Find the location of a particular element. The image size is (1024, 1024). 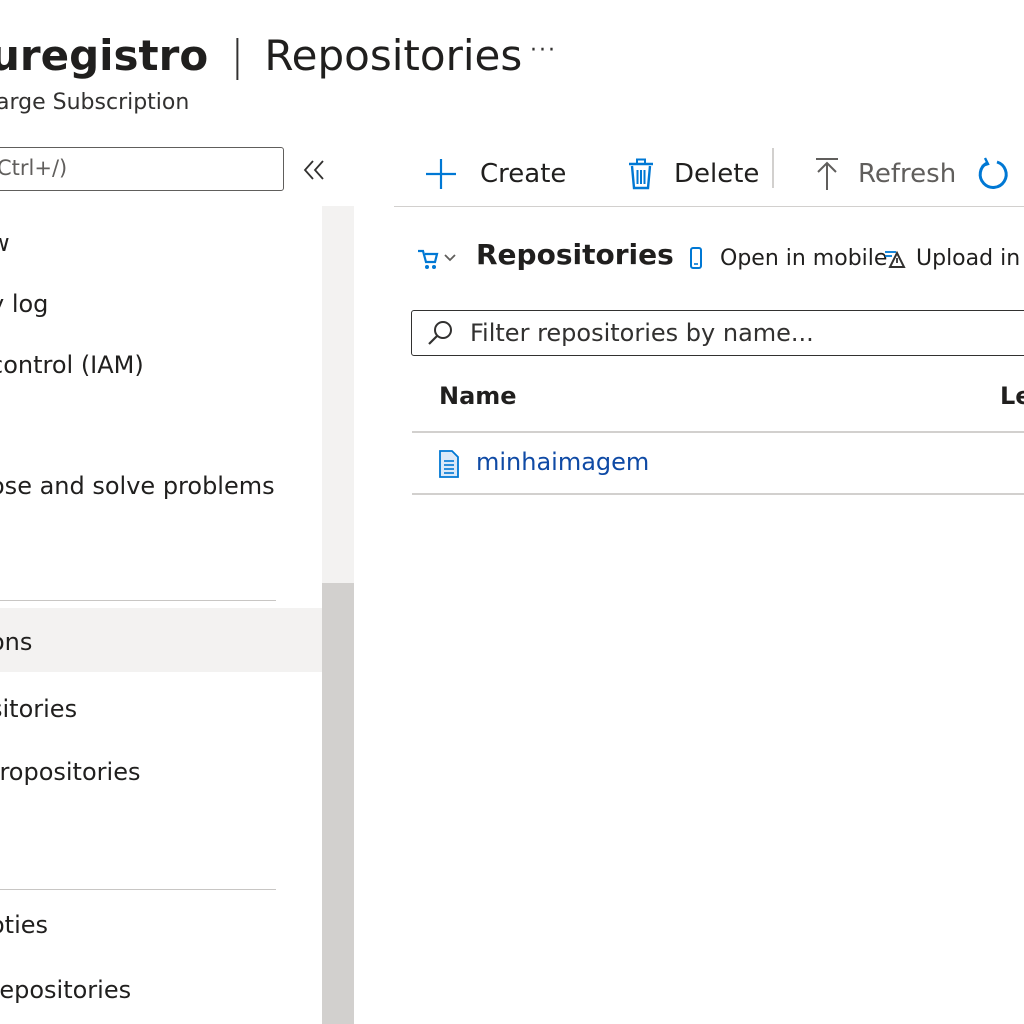

column-header-name: Name is located at coordinates (478, 396).